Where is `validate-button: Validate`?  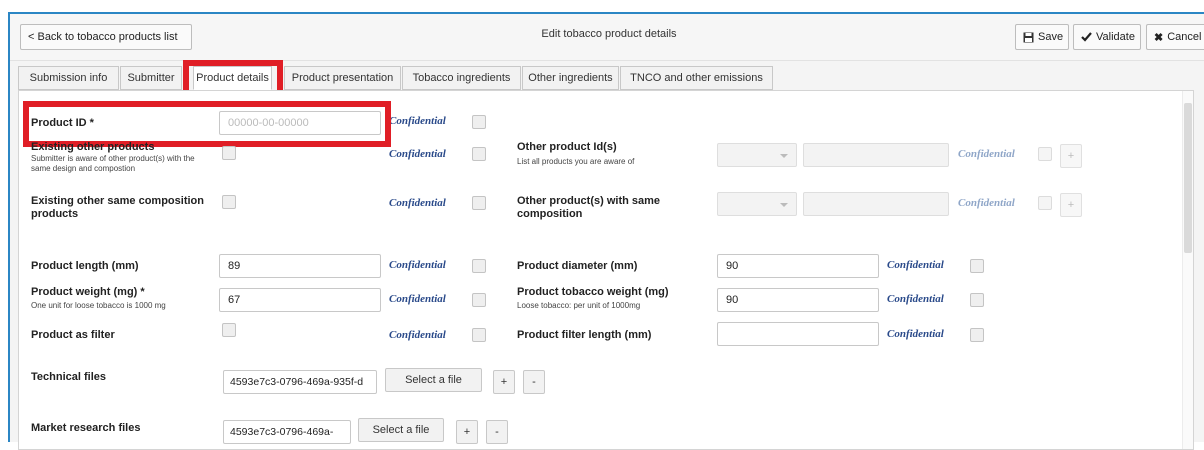 validate-button: Validate is located at coordinates (1107, 37).